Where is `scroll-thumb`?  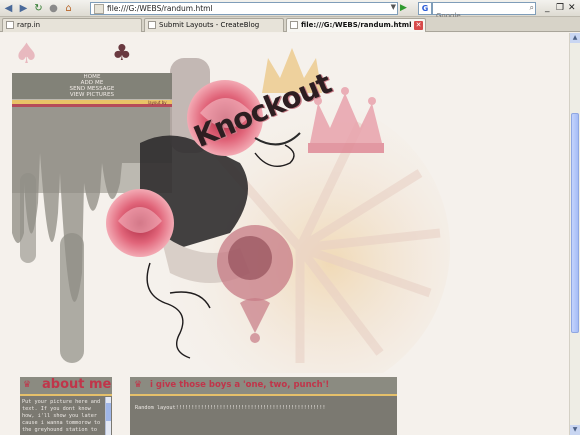 scroll-thumb is located at coordinates (575, 223).